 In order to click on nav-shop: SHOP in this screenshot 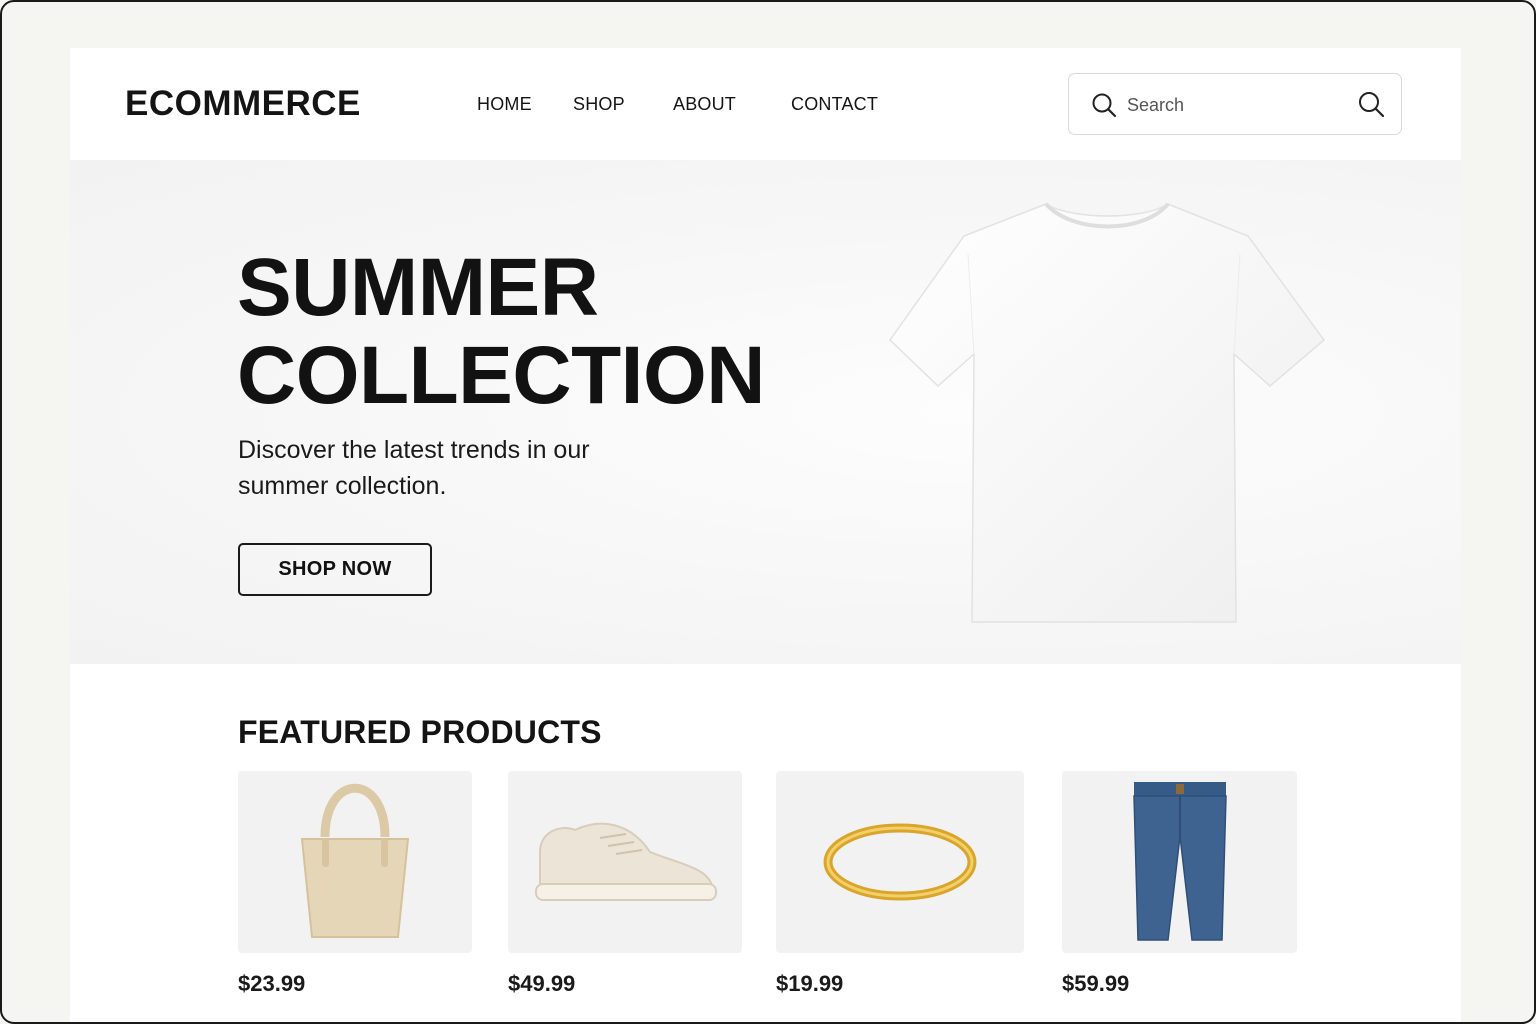, I will do `click(599, 104)`.